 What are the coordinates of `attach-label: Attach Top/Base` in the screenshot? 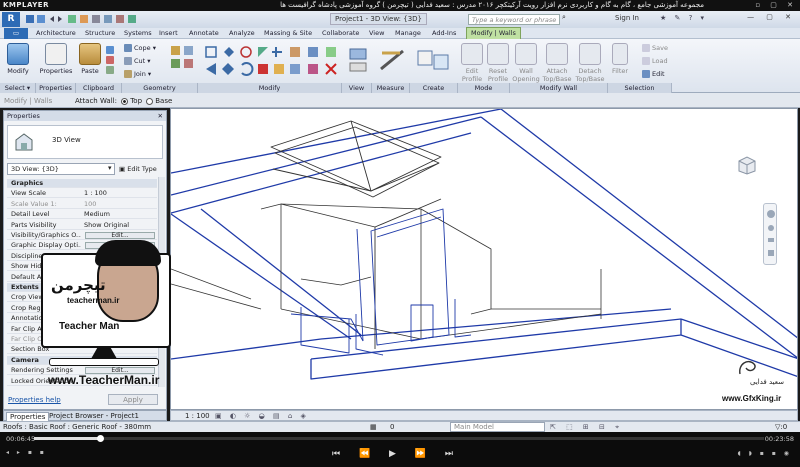 It's located at (557, 75).